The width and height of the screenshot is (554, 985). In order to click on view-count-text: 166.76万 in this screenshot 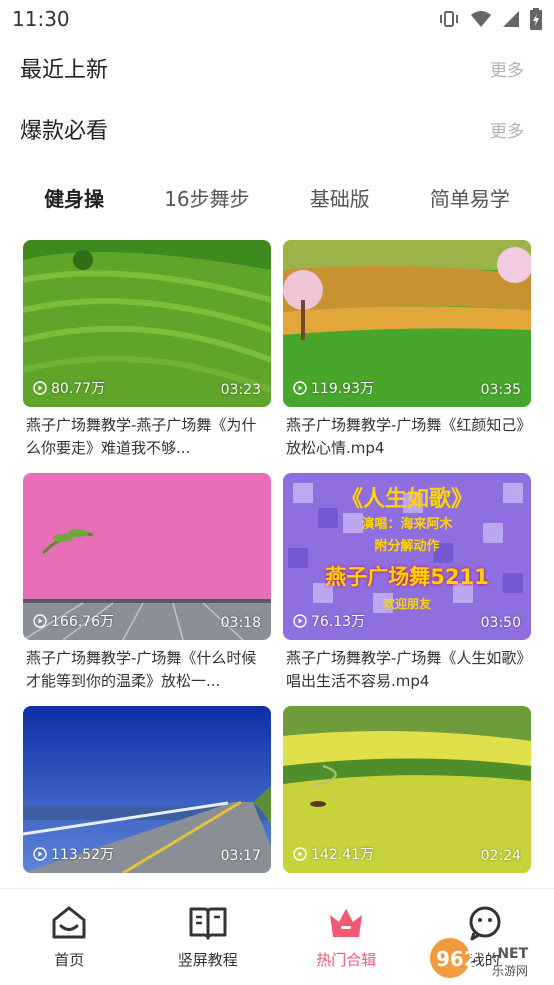, I will do `click(82, 622)`.